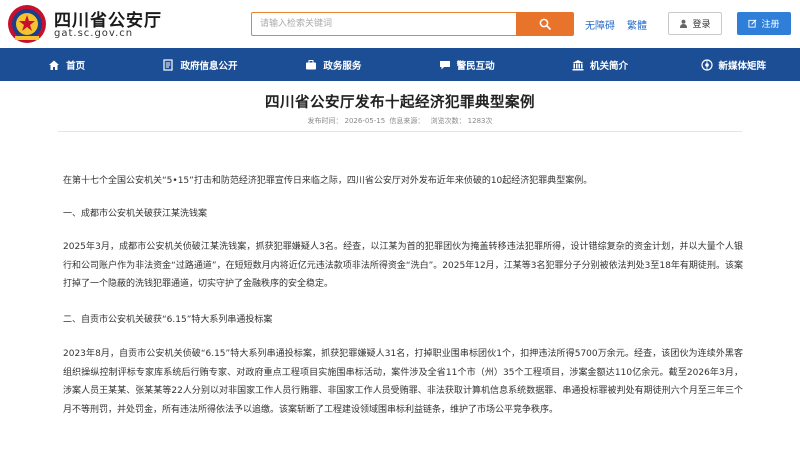  Describe the element at coordinates (480, 121) in the screenshot. I see `views-count: 1283次` at that location.